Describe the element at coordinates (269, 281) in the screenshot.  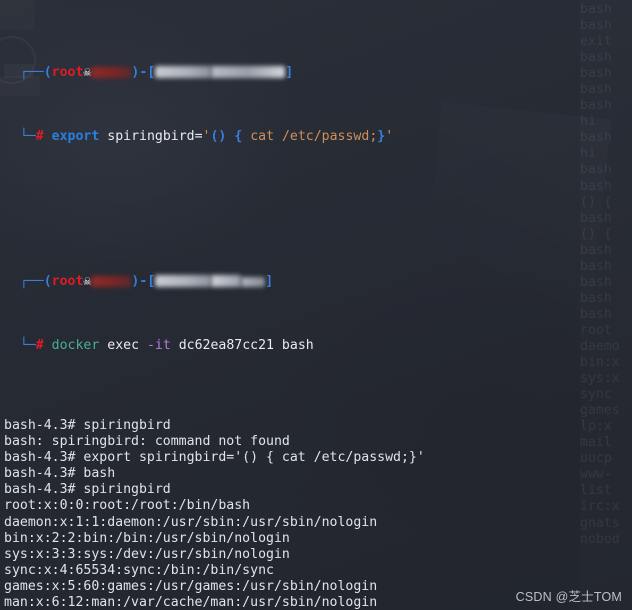
I see `prompt-close-bracket-2: ]` at that location.